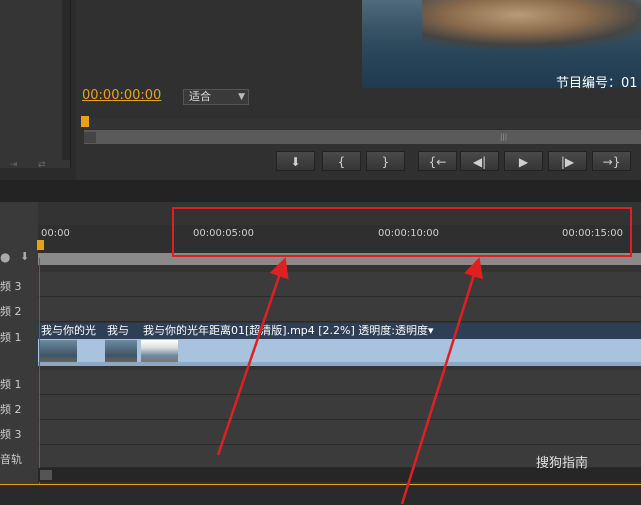 The height and width of the screenshot is (505, 641). What do you see at coordinates (252, 356) in the screenshot?
I see `arrow-left` at bounding box center [252, 356].